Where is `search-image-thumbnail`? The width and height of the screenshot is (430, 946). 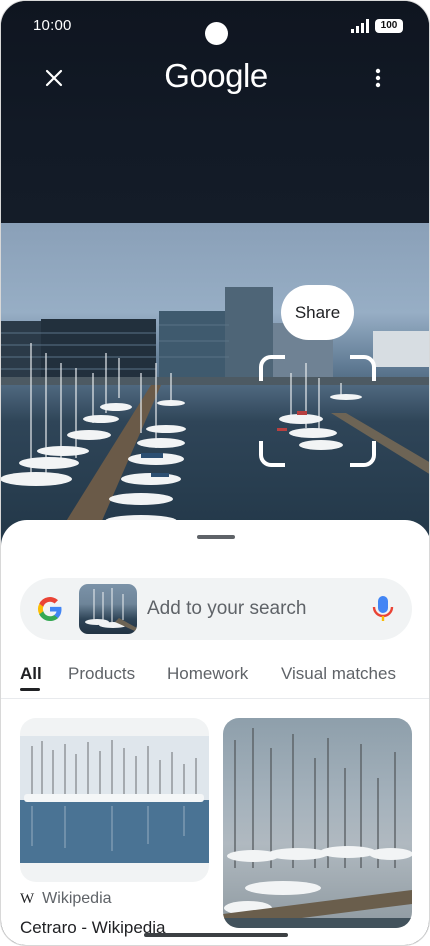
search-image-thumbnail is located at coordinates (108, 609).